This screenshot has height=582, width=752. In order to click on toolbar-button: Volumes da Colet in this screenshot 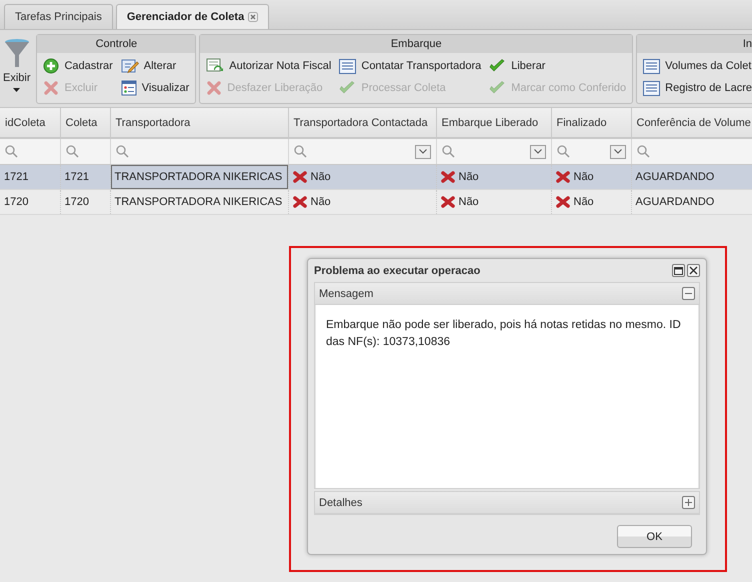, I will do `click(697, 66)`.